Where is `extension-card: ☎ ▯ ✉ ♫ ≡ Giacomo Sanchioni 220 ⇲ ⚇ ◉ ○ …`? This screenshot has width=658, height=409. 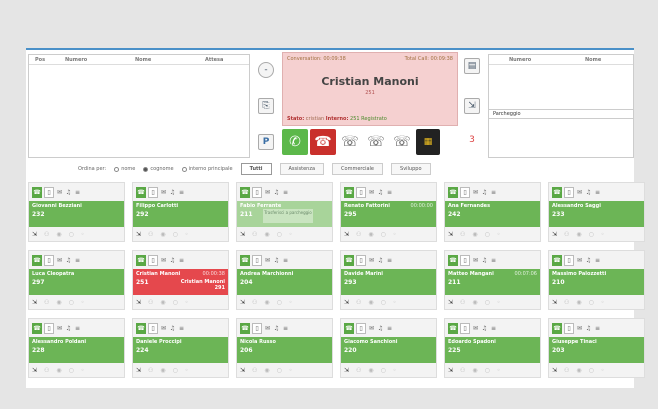 extension-card: ☎ ▯ ✉ ♫ ≡ Giacomo Sanchioni 220 ⇲ ⚇ ◉ ○ … is located at coordinates (388, 348).